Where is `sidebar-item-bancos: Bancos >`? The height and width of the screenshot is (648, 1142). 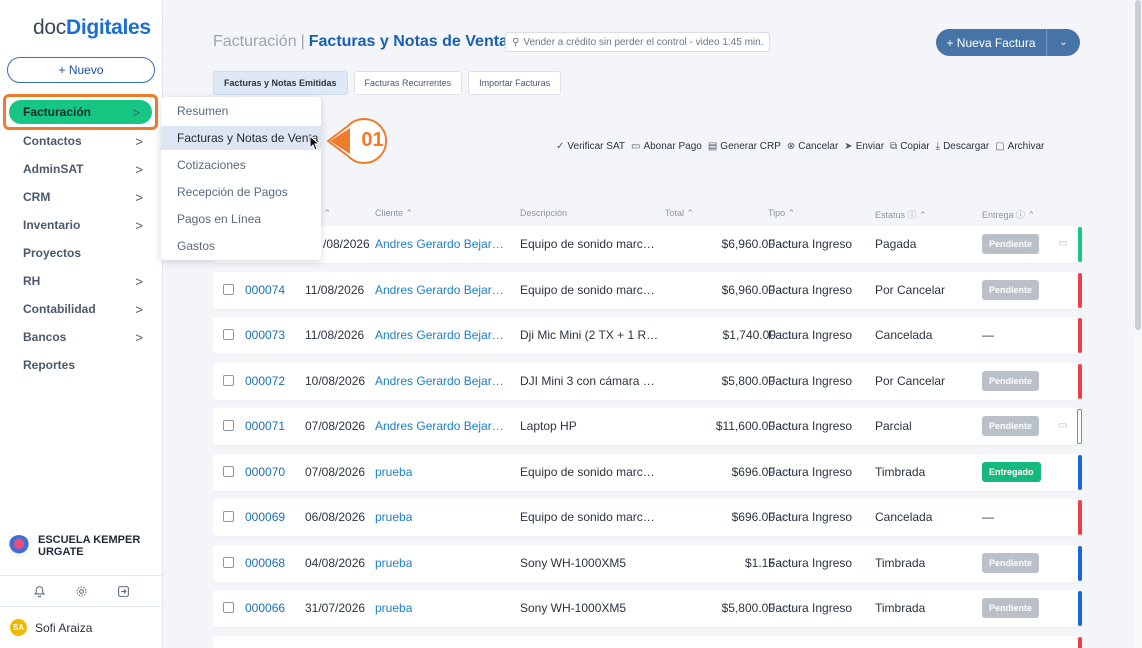 sidebar-item-bancos: Bancos > is located at coordinates (83, 337).